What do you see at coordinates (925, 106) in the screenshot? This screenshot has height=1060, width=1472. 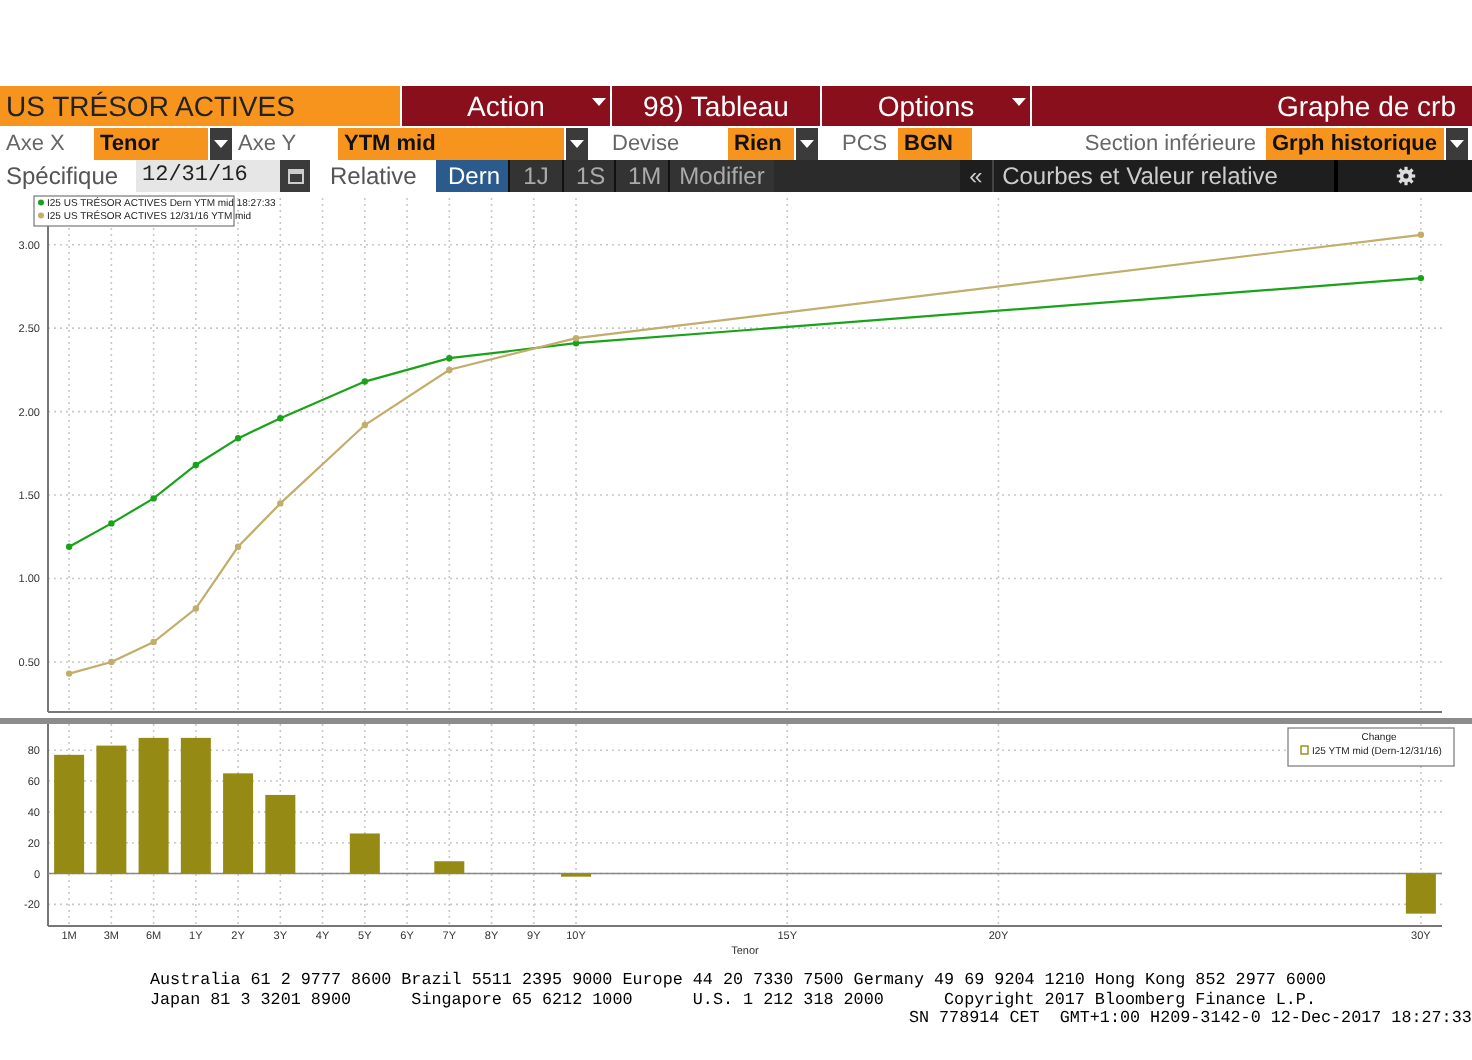 I see `menu-dropdown: Options` at bounding box center [925, 106].